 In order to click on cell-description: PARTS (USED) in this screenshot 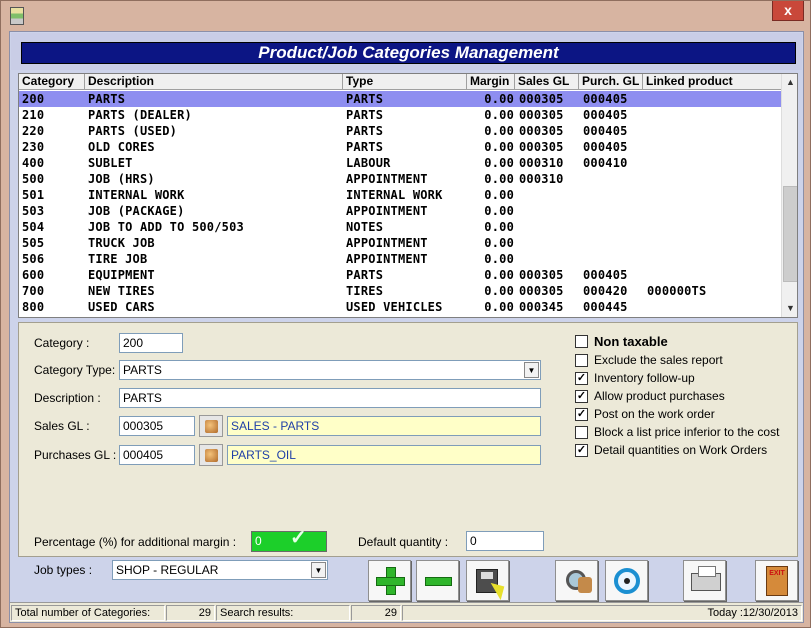, I will do `click(133, 131)`.